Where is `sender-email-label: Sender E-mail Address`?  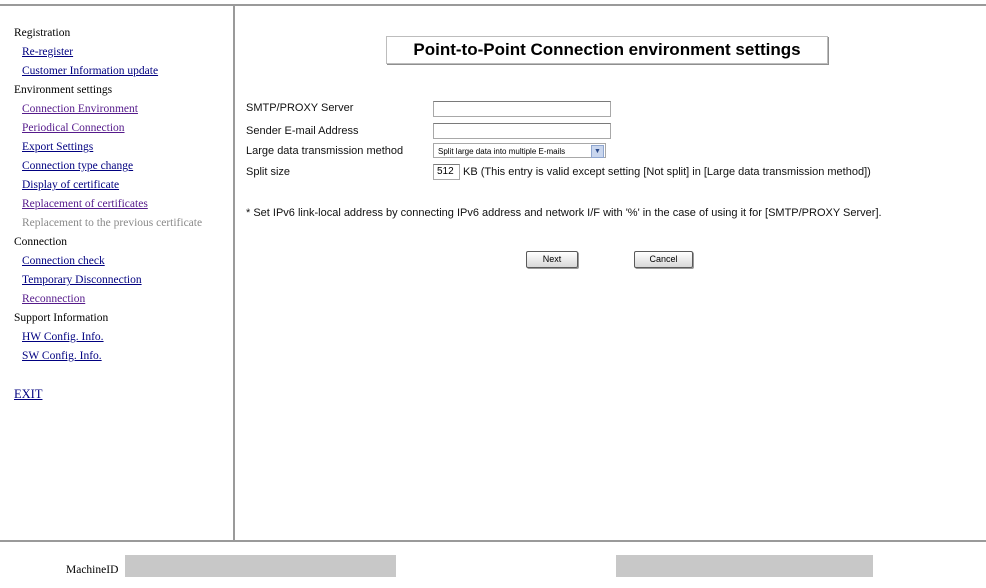 sender-email-label: Sender E-mail Address is located at coordinates (302, 131).